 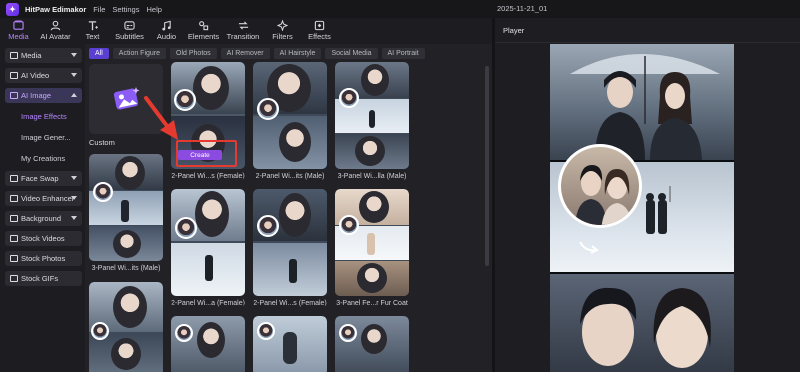 I want to click on custom-label: Custom, so click(x=102, y=142).